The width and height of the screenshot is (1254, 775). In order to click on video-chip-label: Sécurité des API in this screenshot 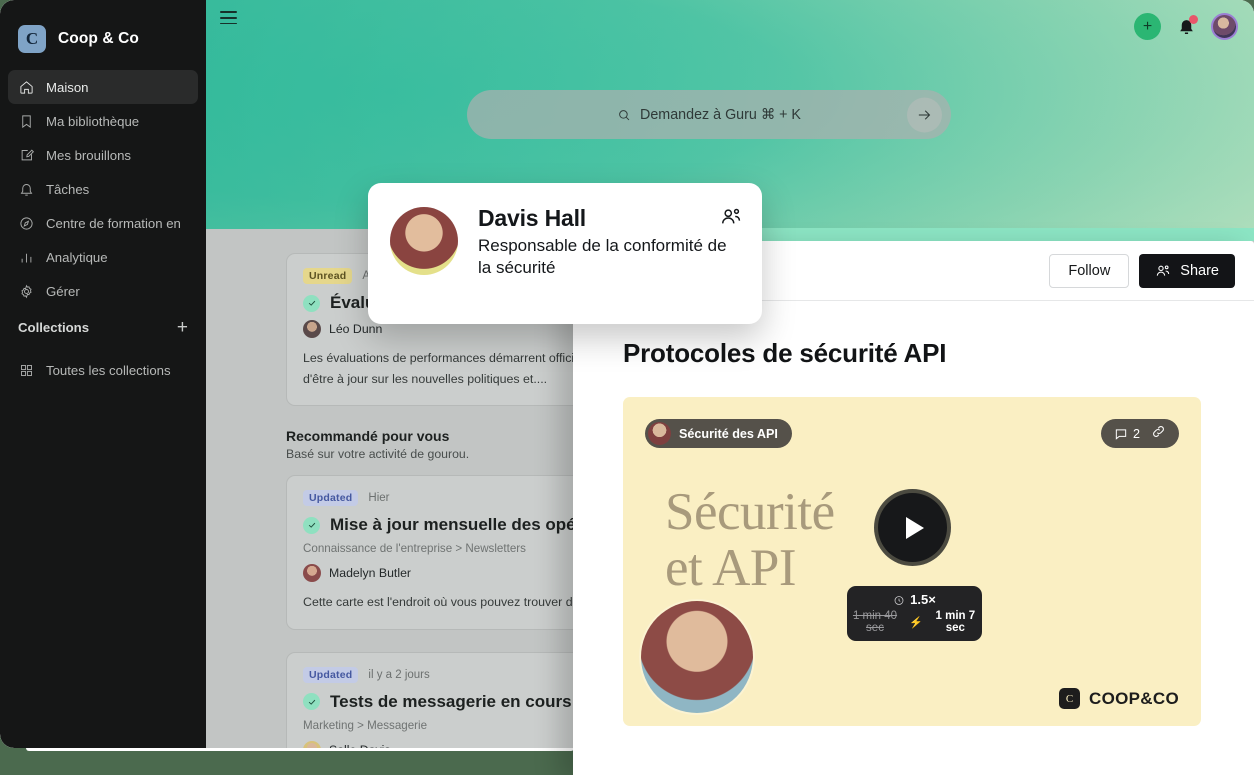, I will do `click(728, 433)`.